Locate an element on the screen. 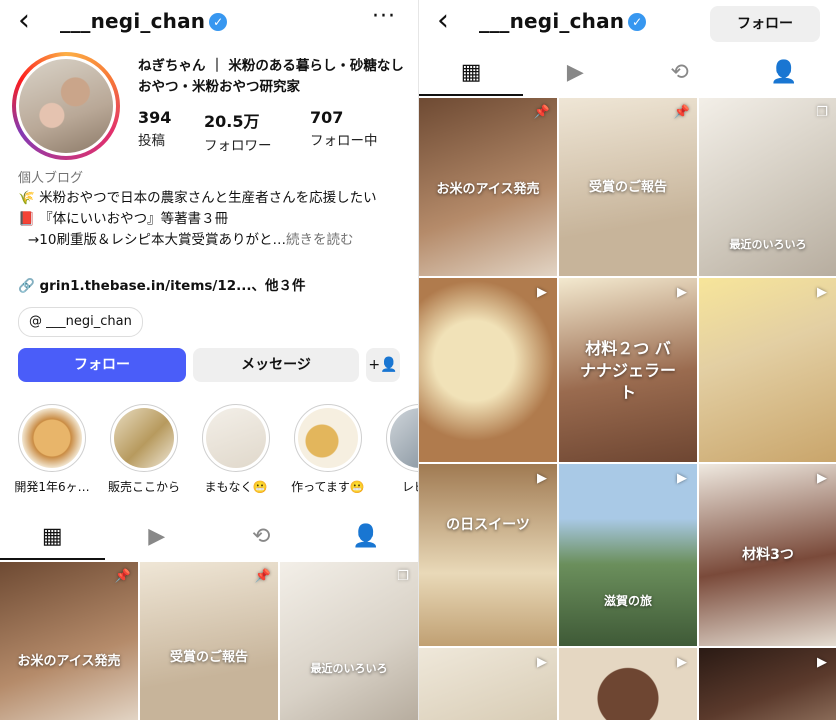  highlight-5: レビュ is located at coordinates (400, 449).